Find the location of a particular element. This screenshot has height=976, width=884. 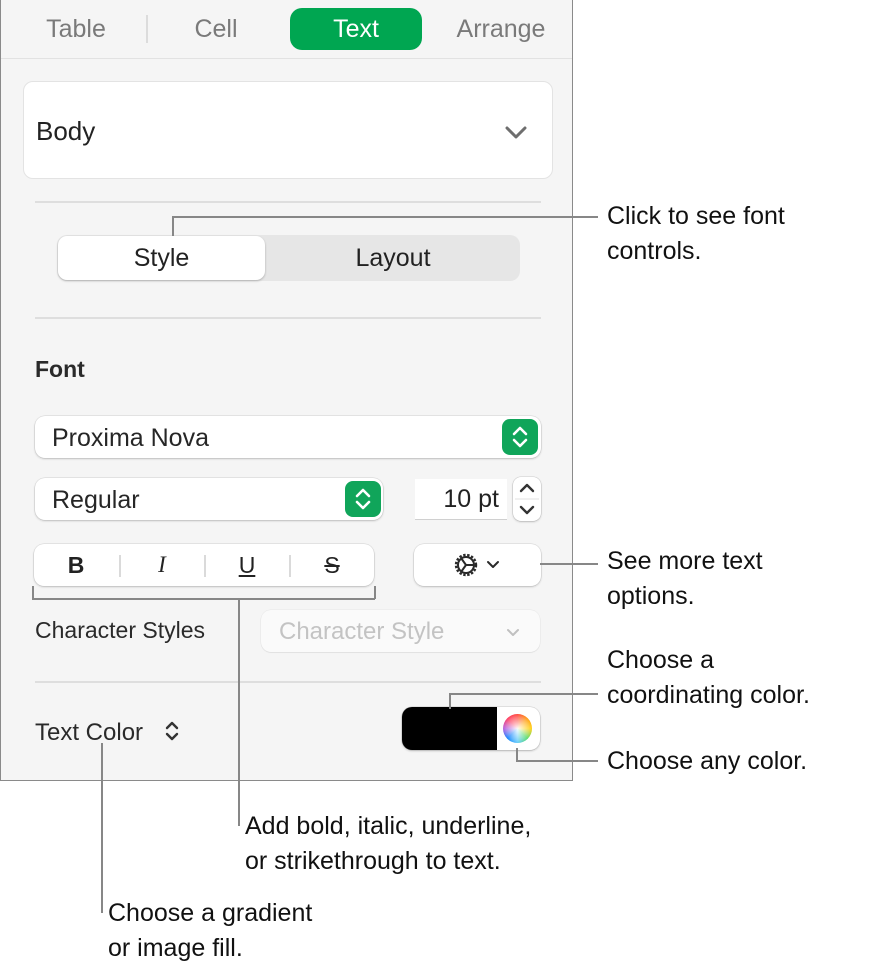

character-styles-label: Character Styles is located at coordinates (120, 630).